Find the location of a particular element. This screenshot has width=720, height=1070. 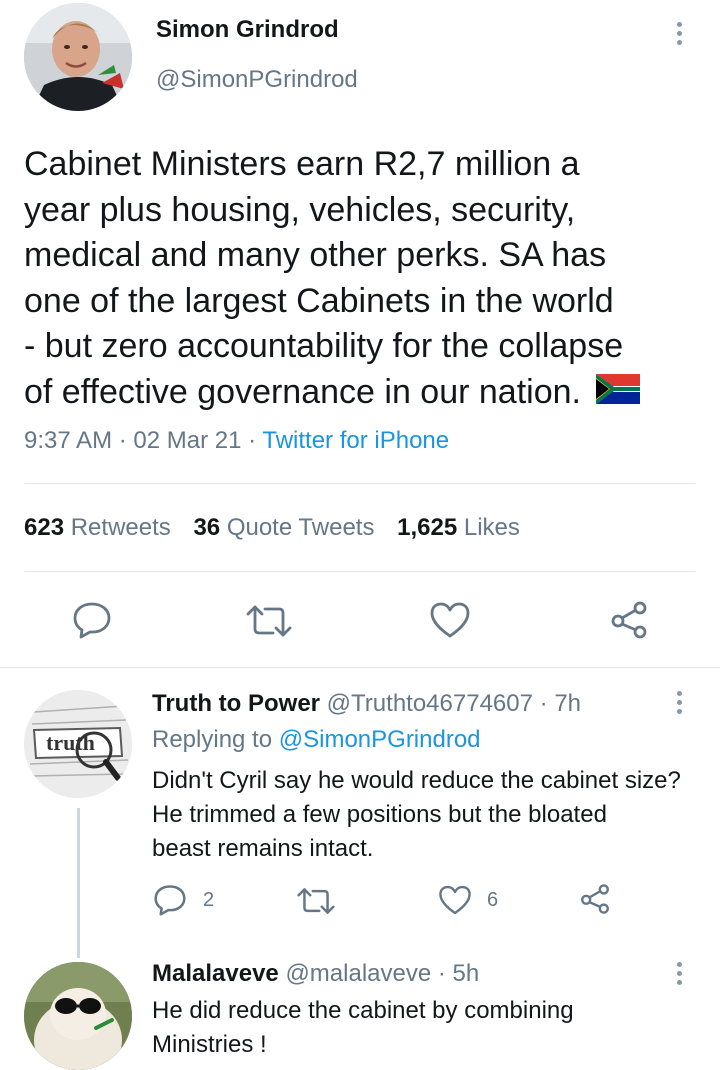

author-handle: @SimonPGrindrod is located at coordinates (257, 80).